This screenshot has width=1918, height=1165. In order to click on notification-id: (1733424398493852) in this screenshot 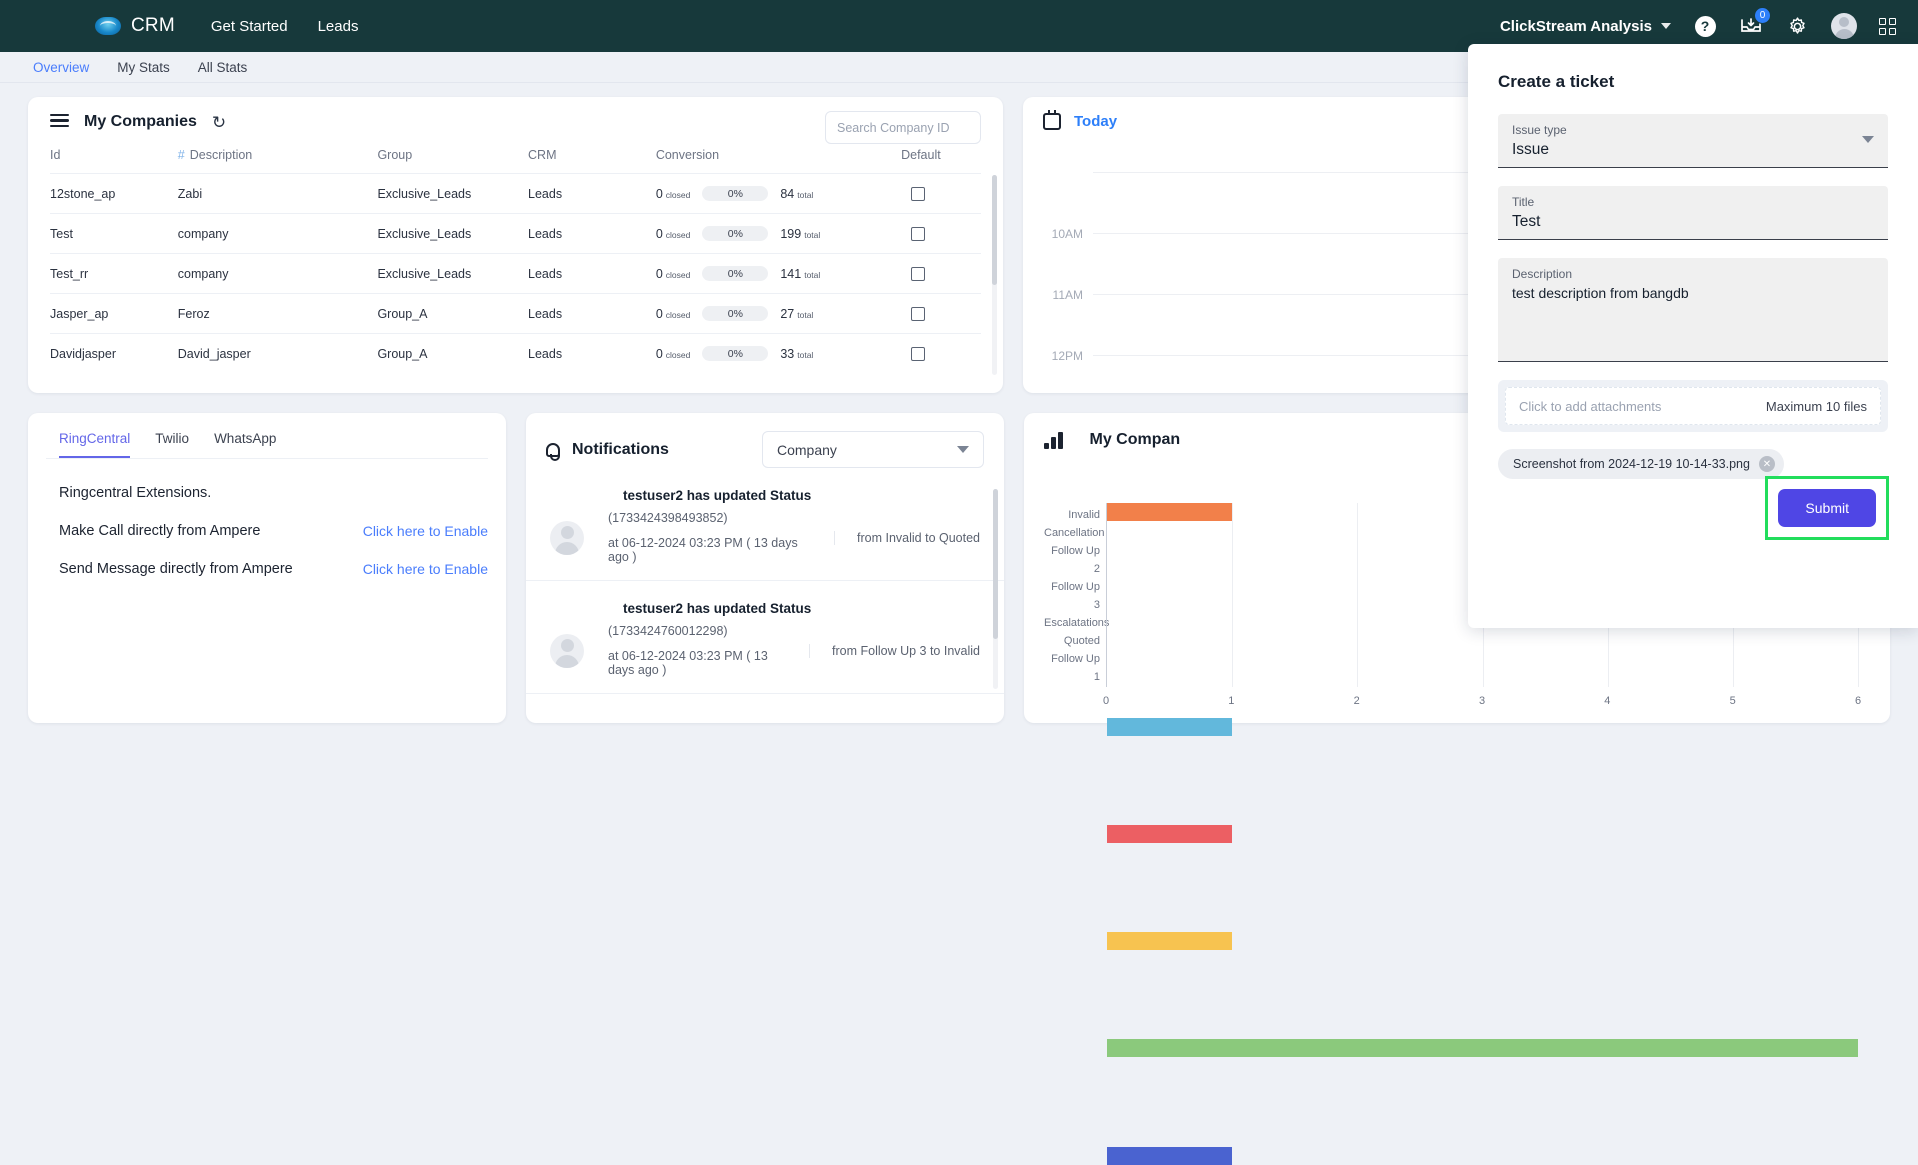, I will do `click(668, 518)`.